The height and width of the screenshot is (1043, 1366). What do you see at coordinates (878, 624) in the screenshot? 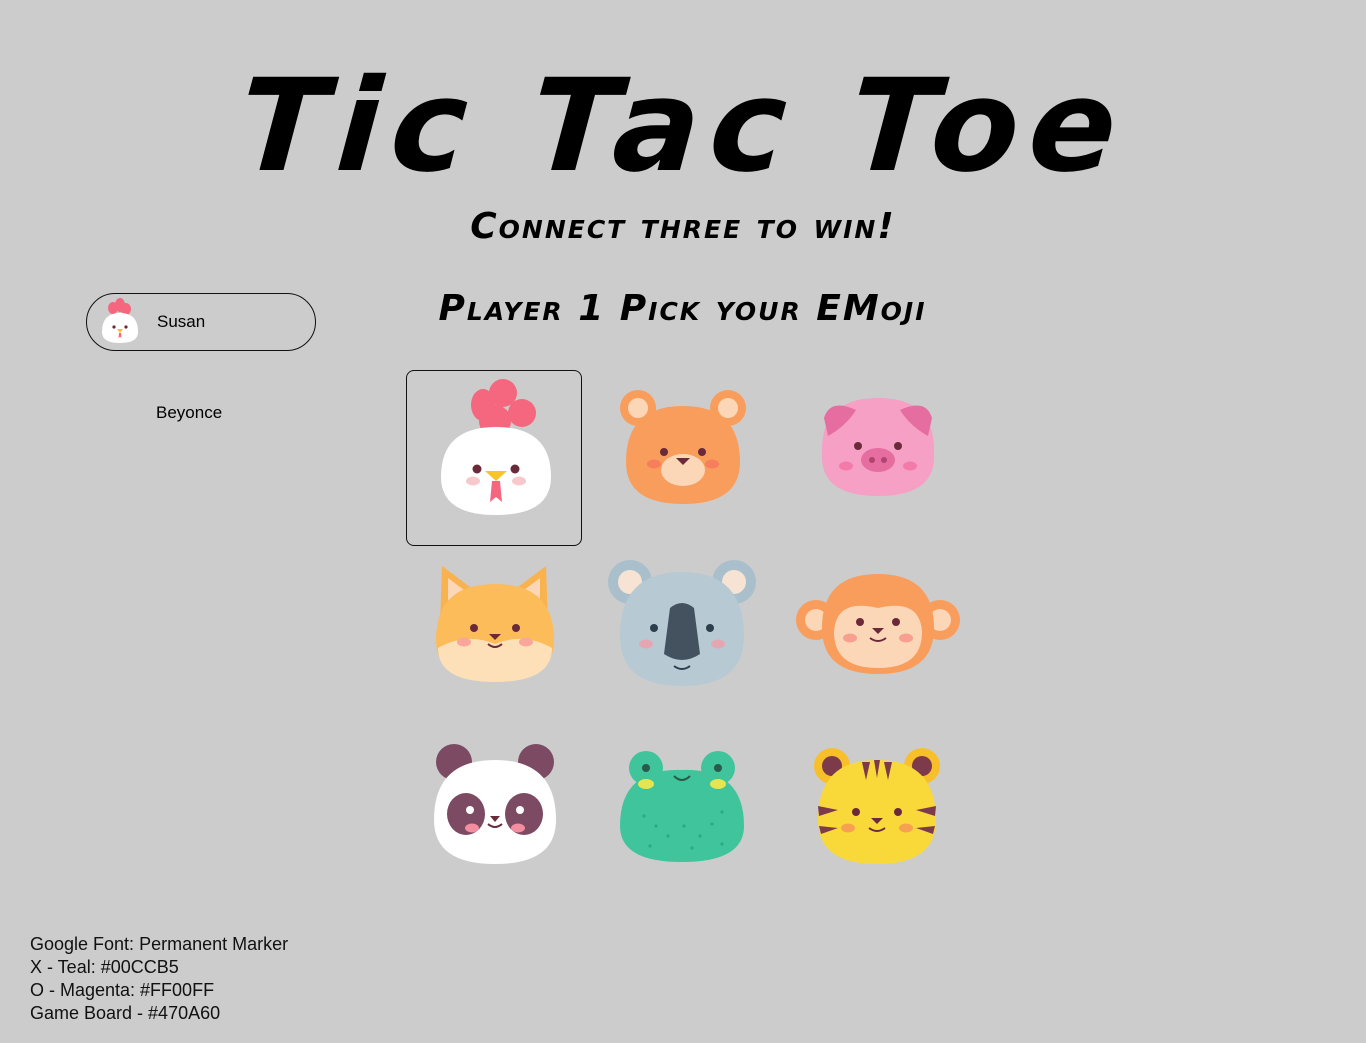
I see `monkey-icon` at bounding box center [878, 624].